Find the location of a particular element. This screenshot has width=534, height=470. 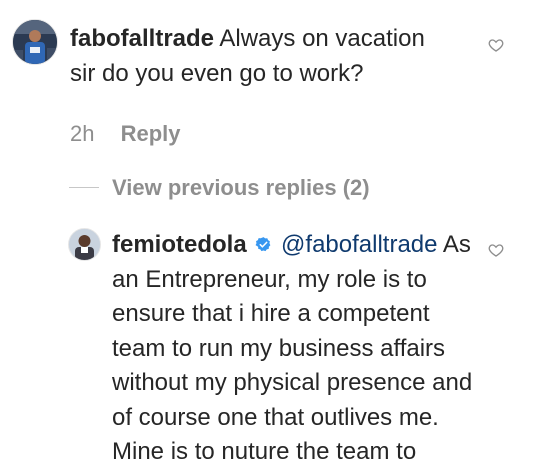

comment-meta: 2h Reply is located at coordinates (125, 134).